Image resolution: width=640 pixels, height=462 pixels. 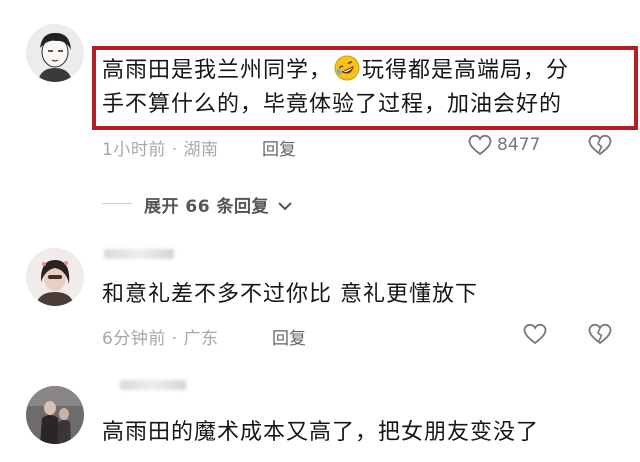 What do you see at coordinates (134, 339) in the screenshot?
I see `comment-2-time: 6分钟前` at bounding box center [134, 339].